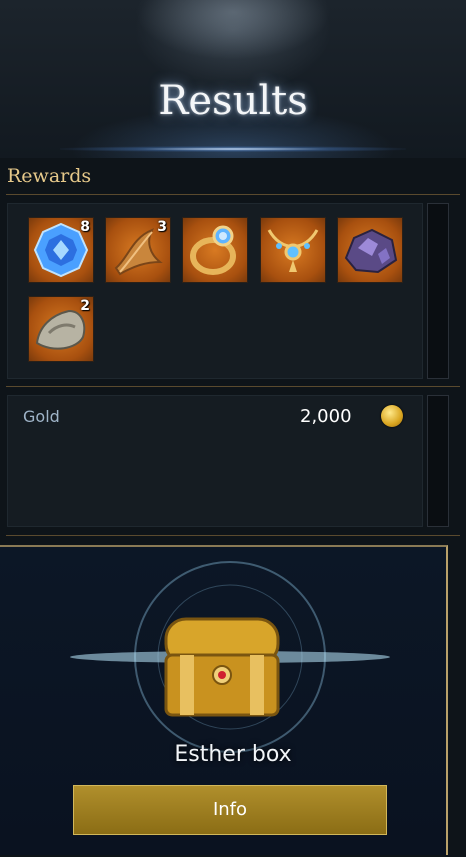 The width and height of the screenshot is (466, 857). Describe the element at coordinates (233, 754) in the screenshot. I see `chest-name: Esther box` at that location.